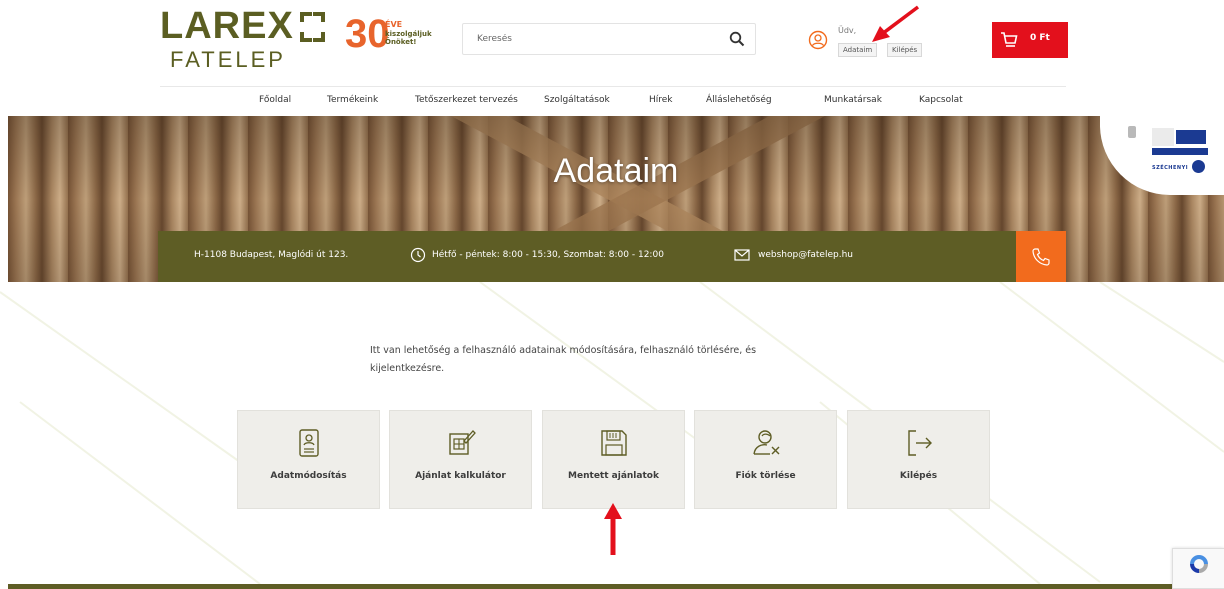 The image size is (1224, 589). What do you see at coordinates (742, 255) in the screenshot?
I see `mail-icon` at bounding box center [742, 255].